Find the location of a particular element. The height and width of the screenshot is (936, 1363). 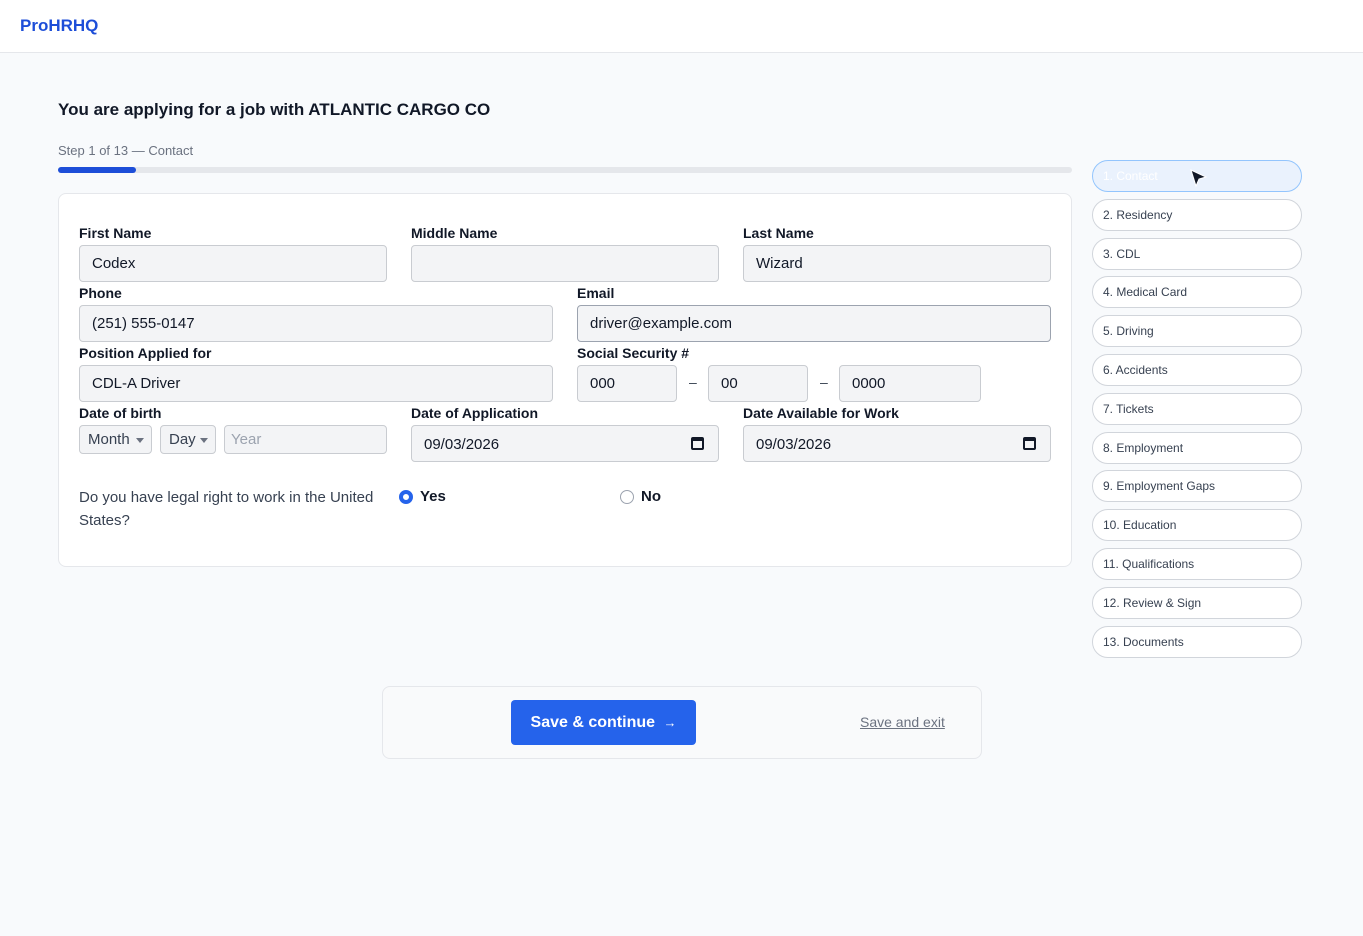

date-available-label: Date Available for Work is located at coordinates (821, 413).